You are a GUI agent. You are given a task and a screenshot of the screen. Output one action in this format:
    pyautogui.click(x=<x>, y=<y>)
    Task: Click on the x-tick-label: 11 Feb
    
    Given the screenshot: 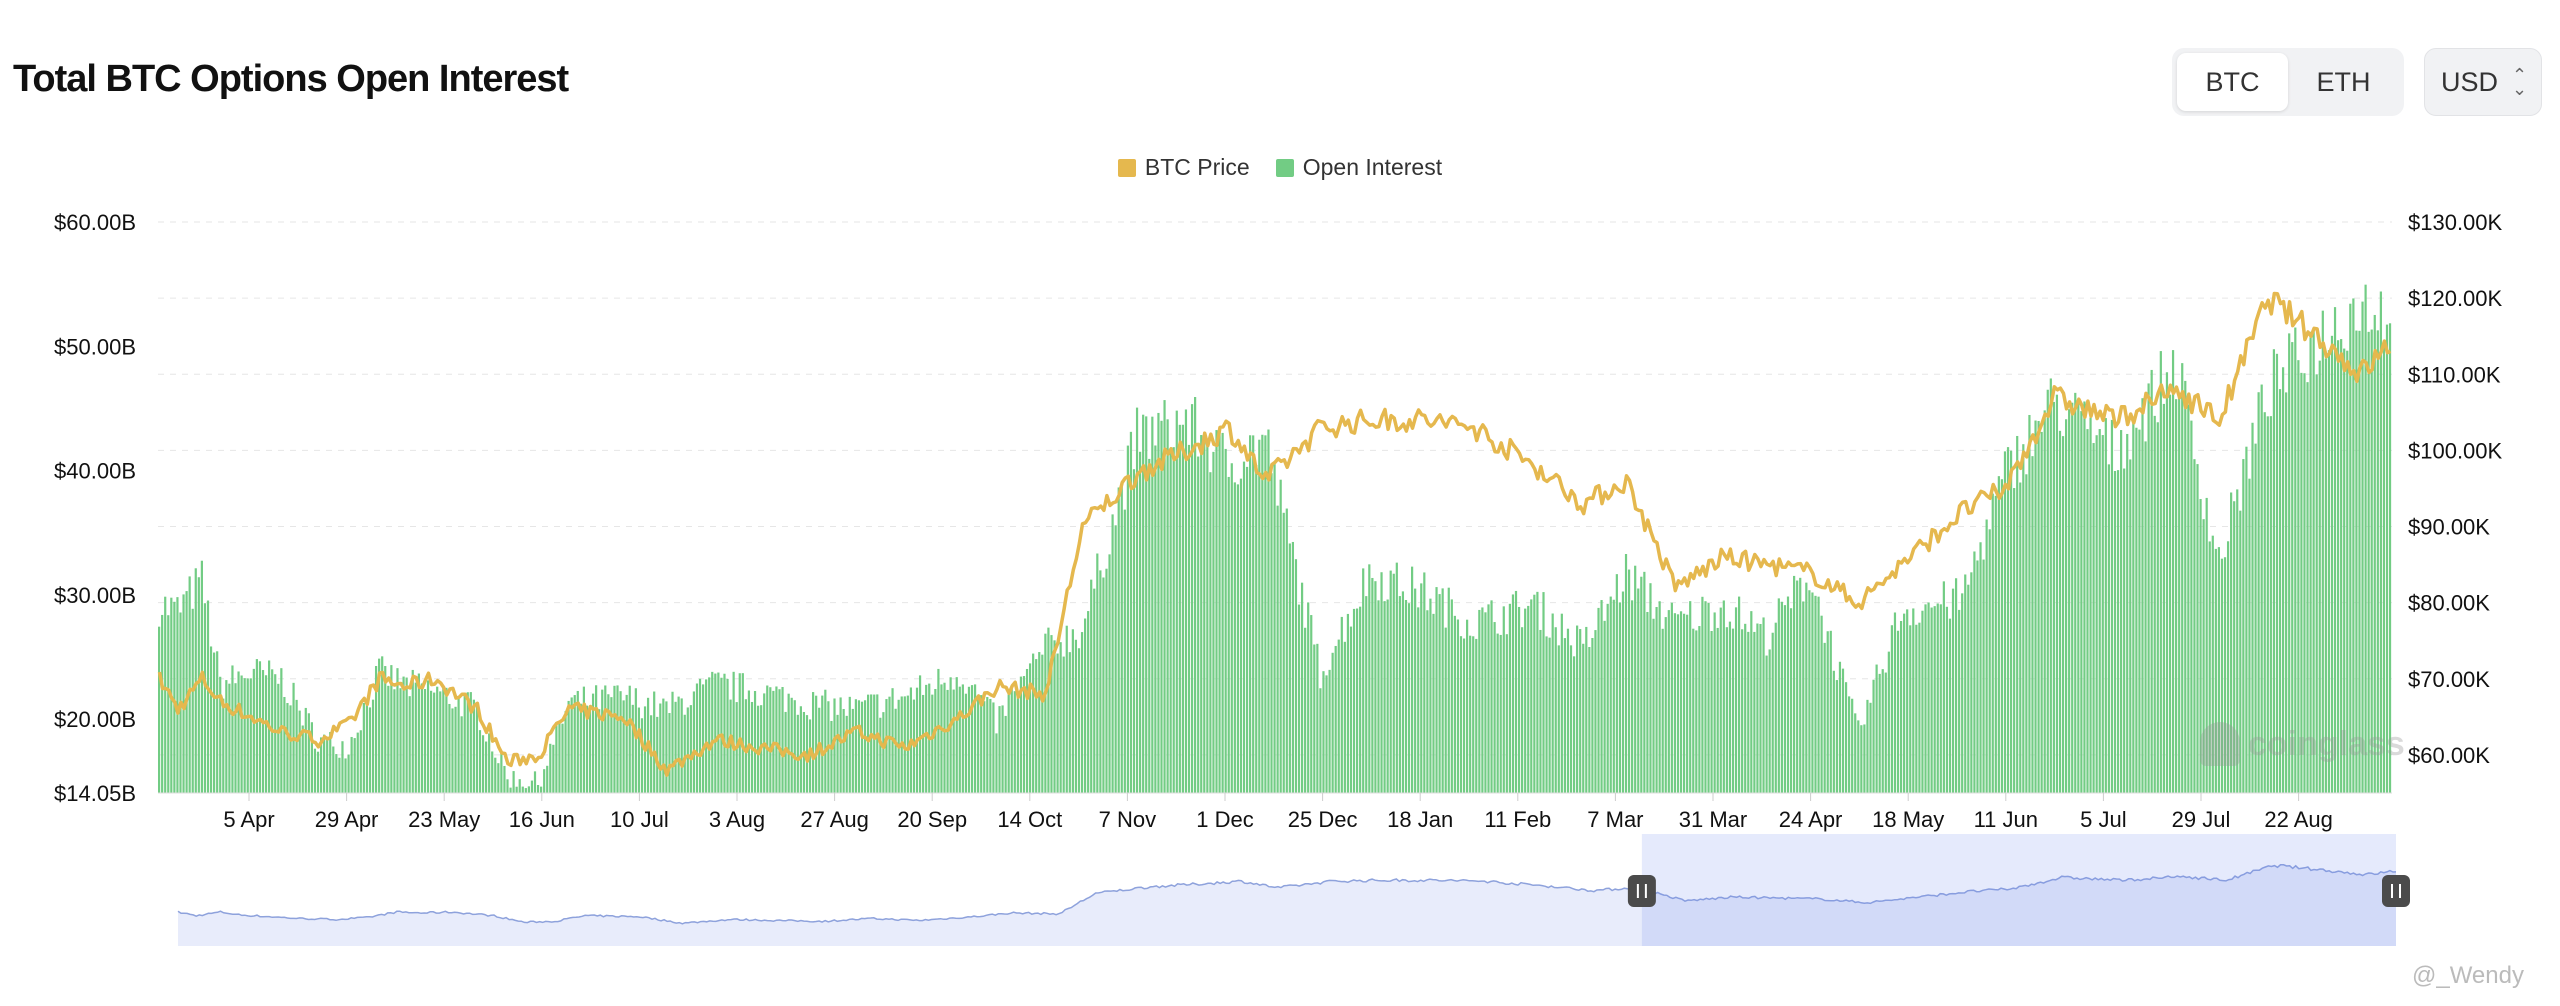 What is the action you would take?
    pyautogui.click(x=1517, y=819)
    